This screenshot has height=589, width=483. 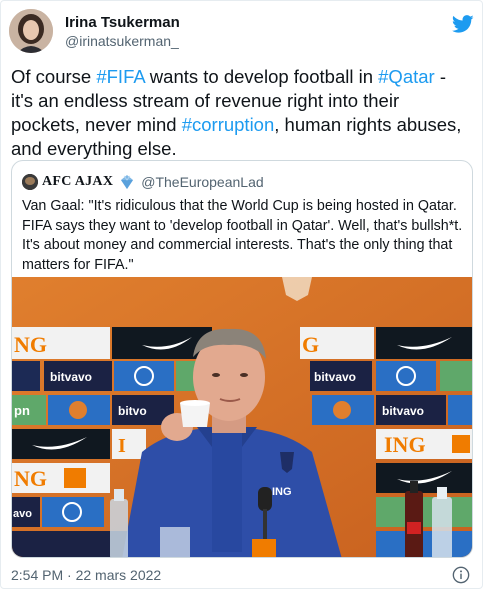 I want to click on board-ing: NG, so click(x=30, y=344).